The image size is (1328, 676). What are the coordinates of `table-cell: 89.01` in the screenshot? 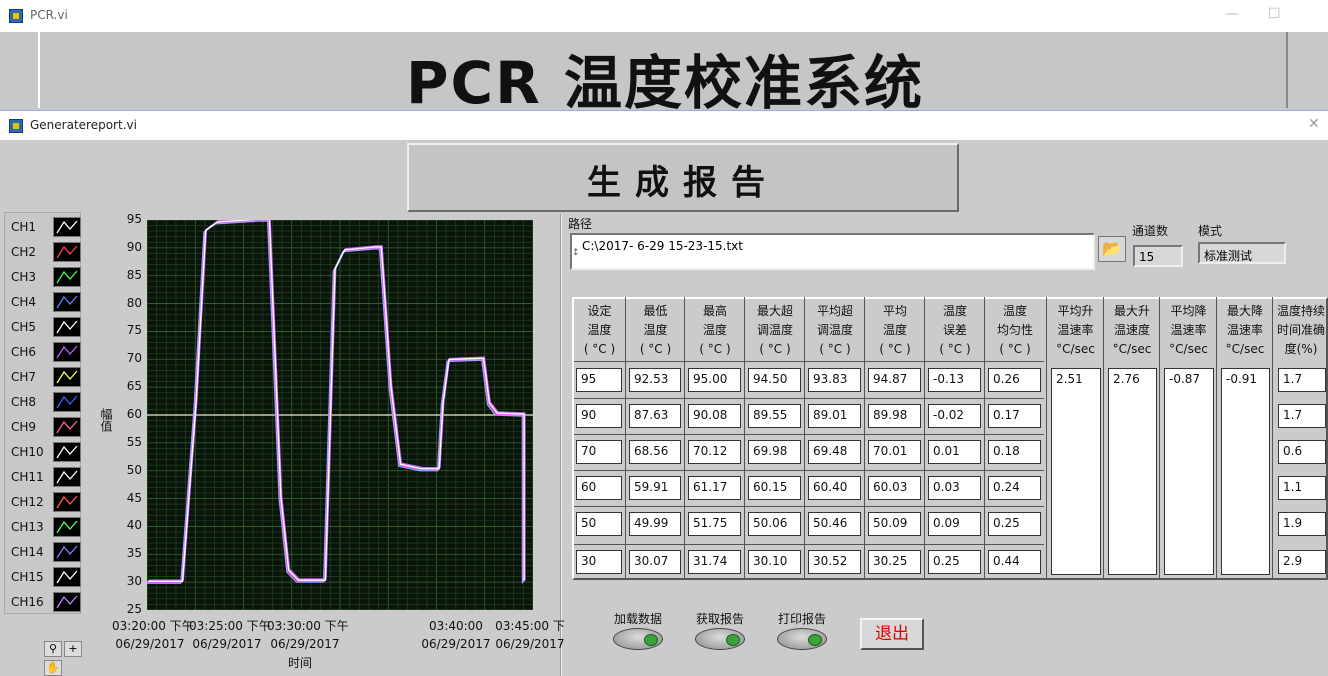 It's located at (834, 416).